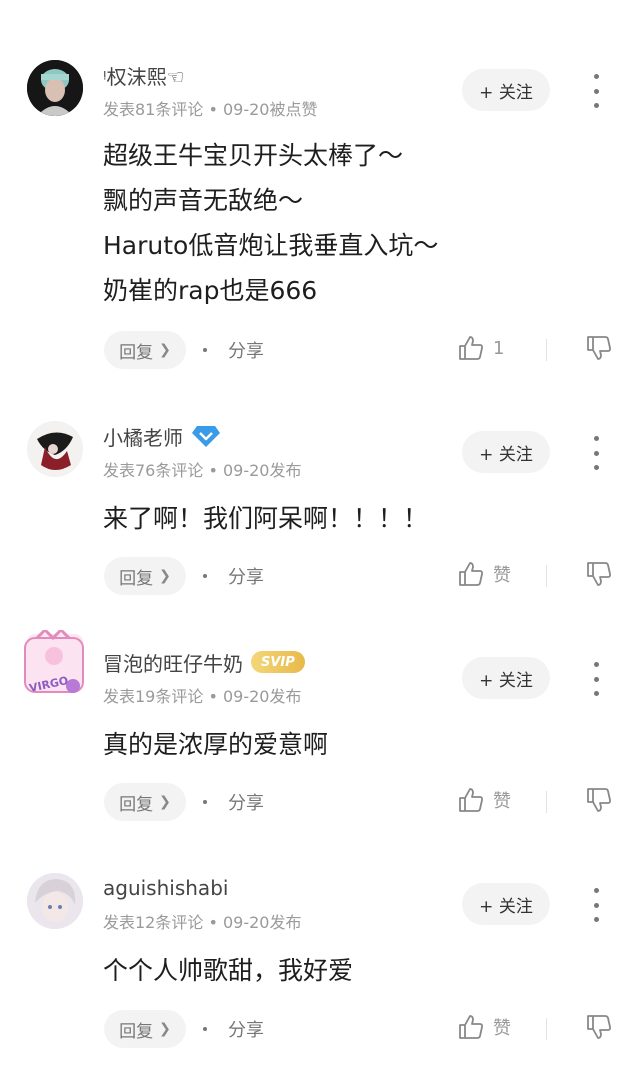  I want to click on comment-line: 奶崔的rap也是666, so click(210, 290).